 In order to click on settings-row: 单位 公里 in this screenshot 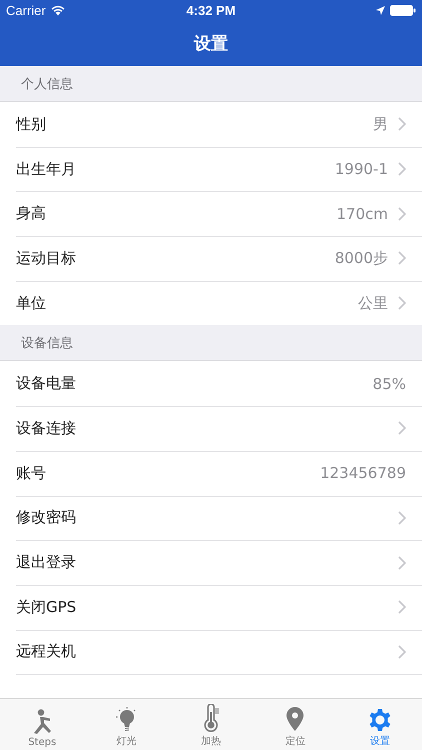, I will do `click(211, 303)`.